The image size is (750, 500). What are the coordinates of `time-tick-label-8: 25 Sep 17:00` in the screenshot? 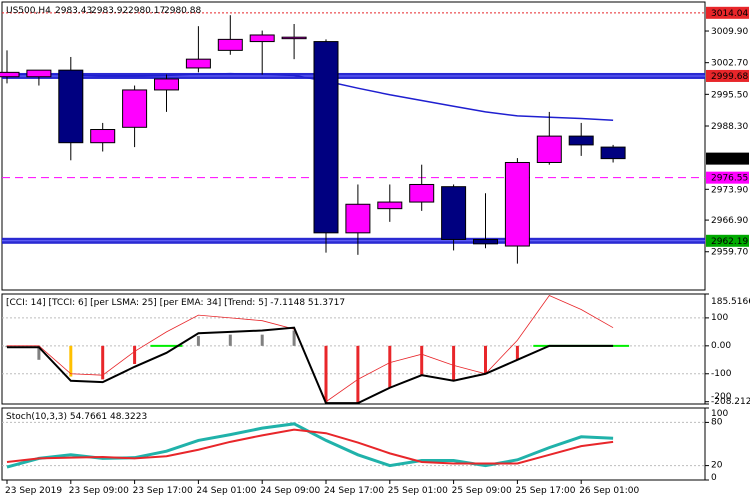 It's located at (545, 491).